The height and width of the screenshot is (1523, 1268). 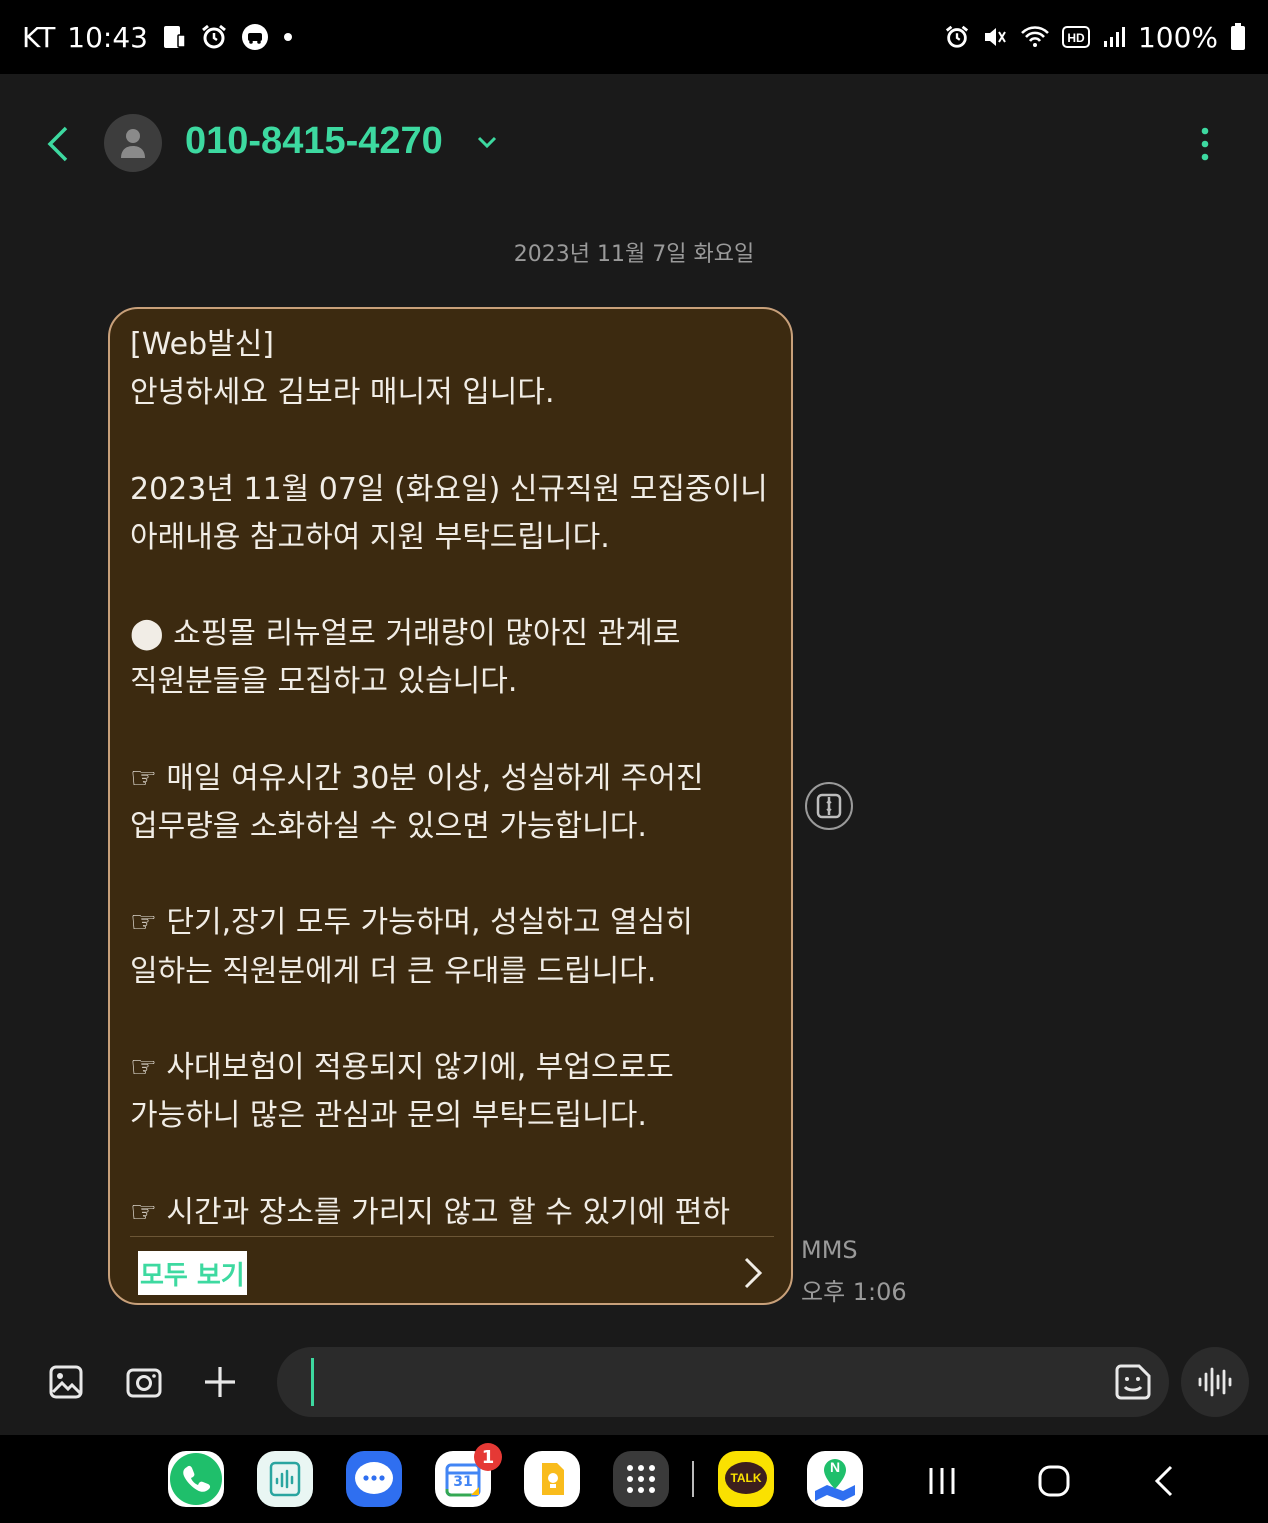 What do you see at coordinates (835, 1467) in the screenshot?
I see `naver-map-label: N` at bounding box center [835, 1467].